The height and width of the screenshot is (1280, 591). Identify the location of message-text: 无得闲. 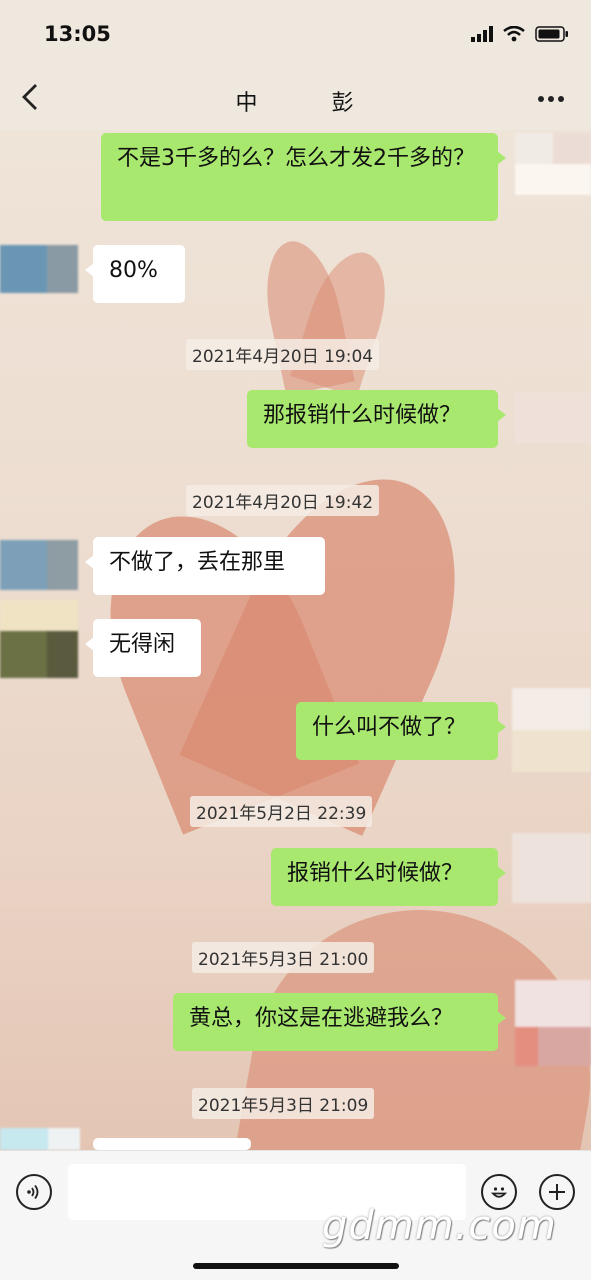
(142, 644).